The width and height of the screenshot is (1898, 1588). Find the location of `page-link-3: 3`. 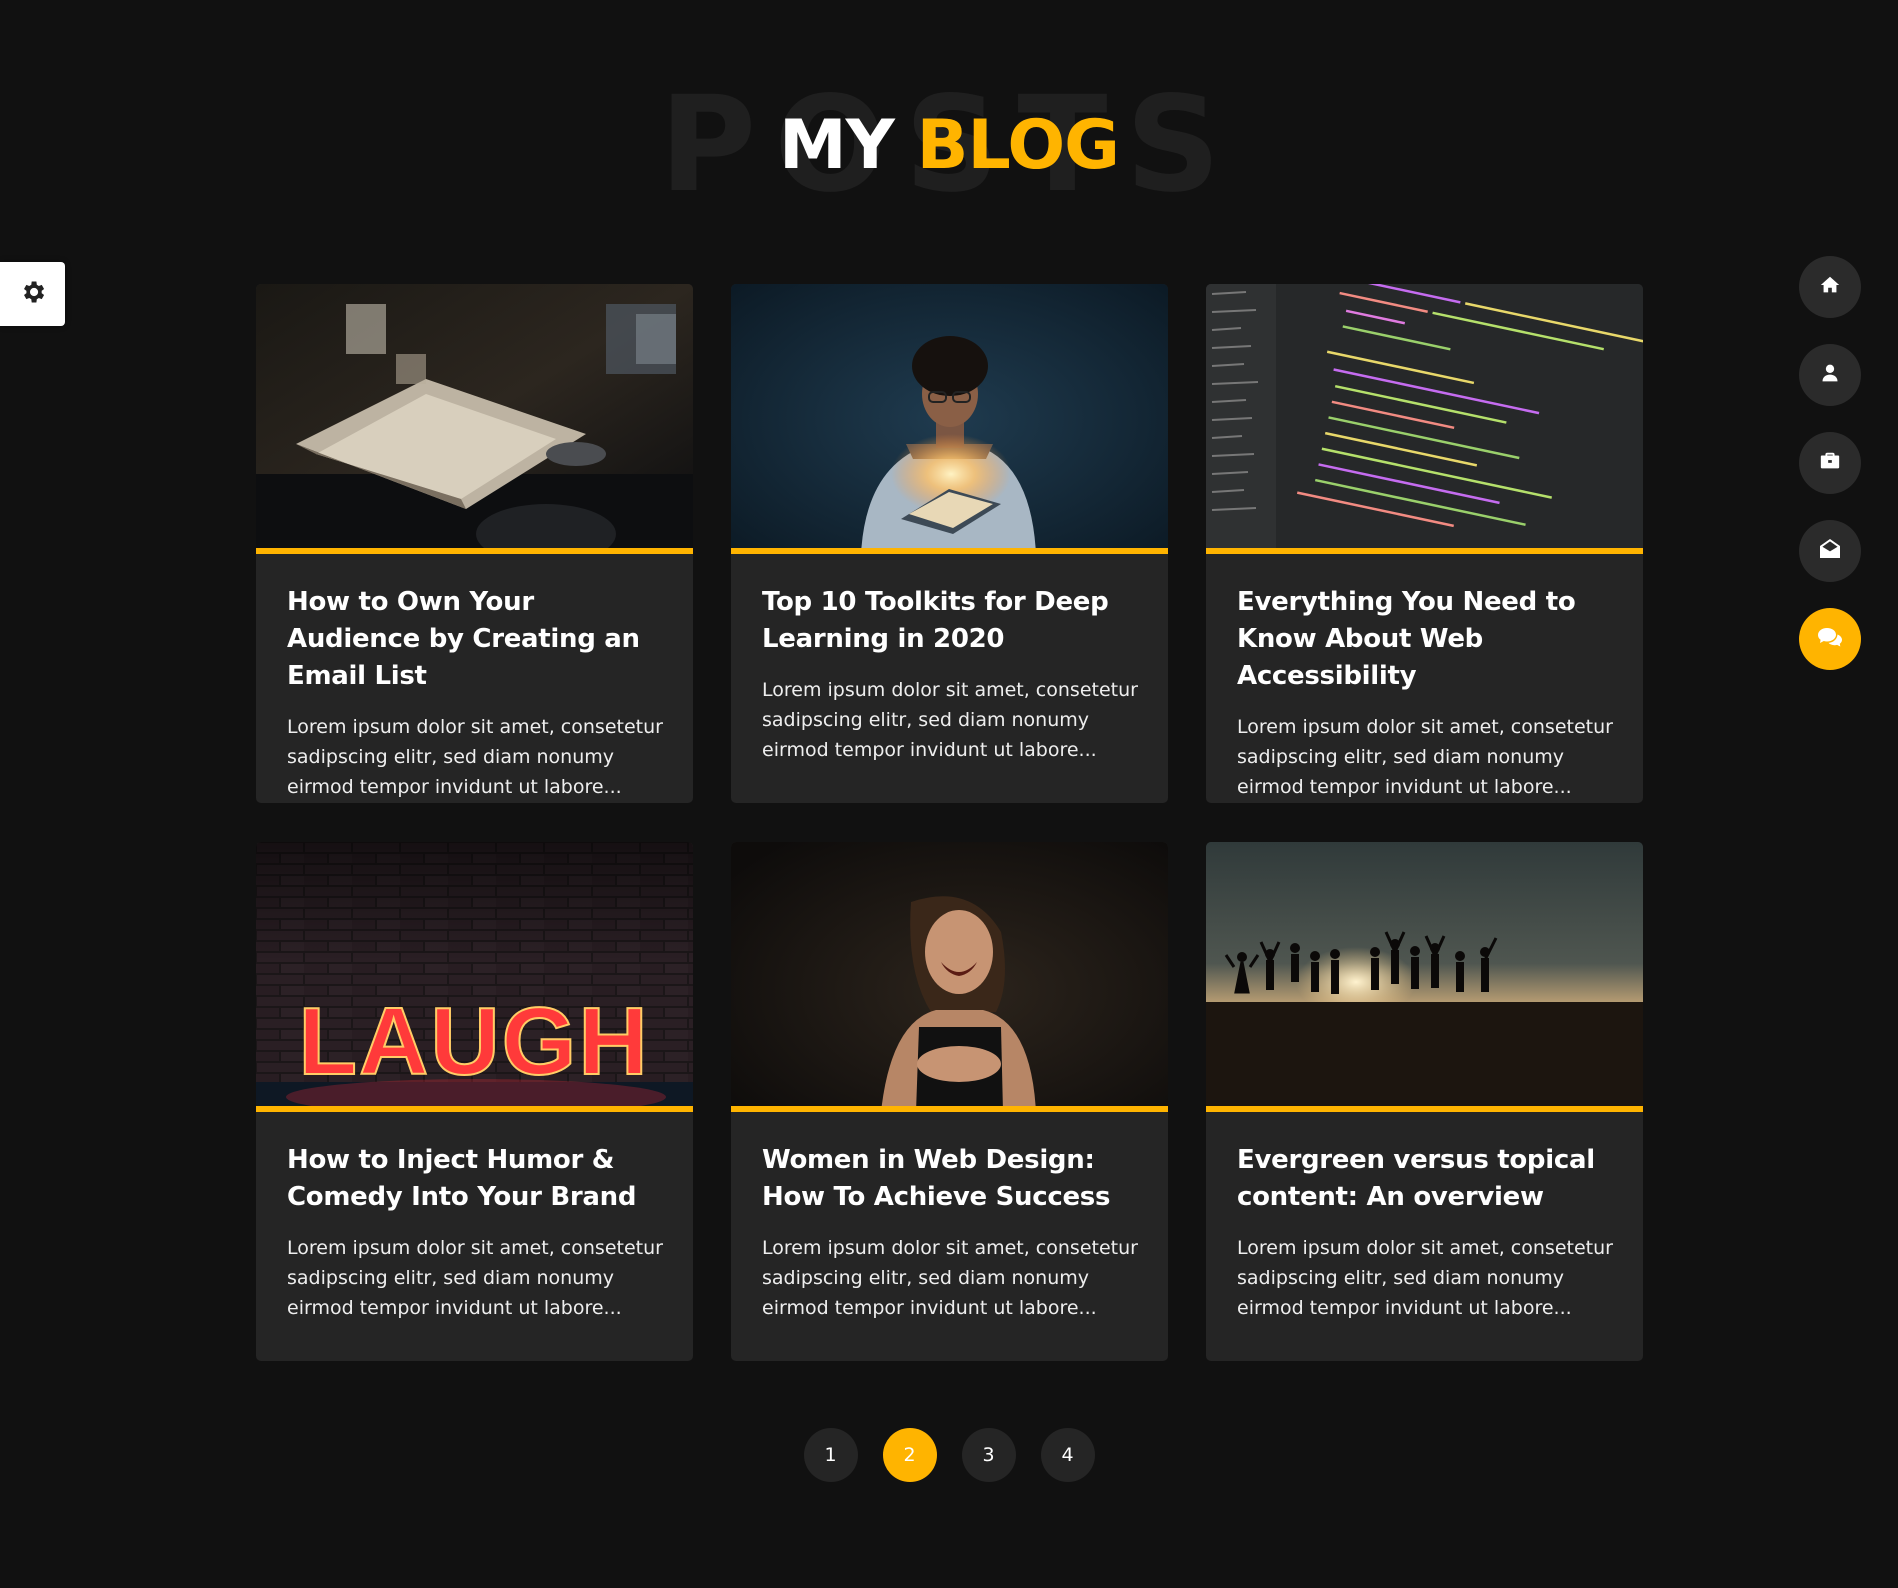

page-link-3: 3 is located at coordinates (988, 1455).